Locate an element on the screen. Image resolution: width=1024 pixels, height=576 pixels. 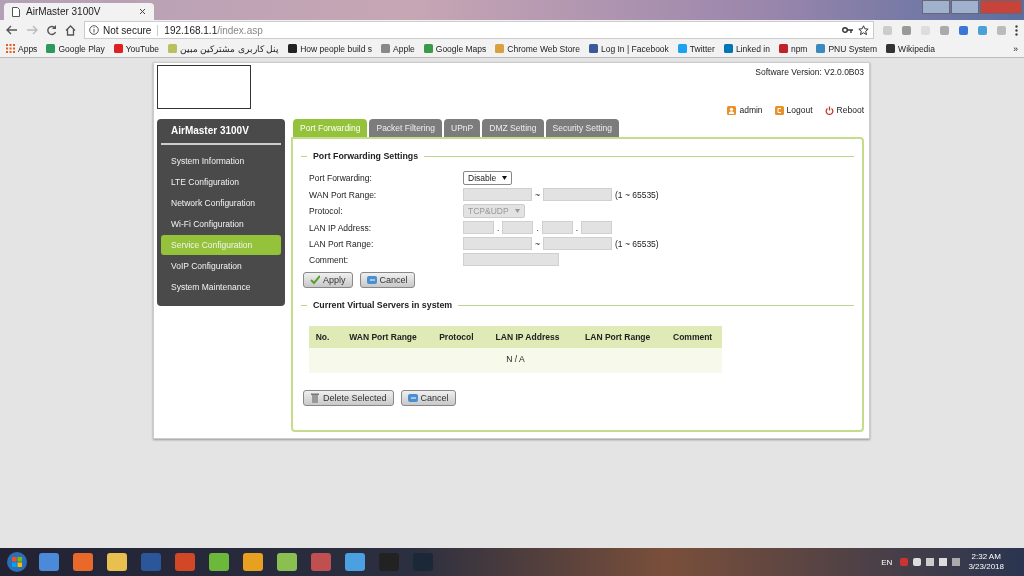
minimize-button is located at coordinates (936, 7).